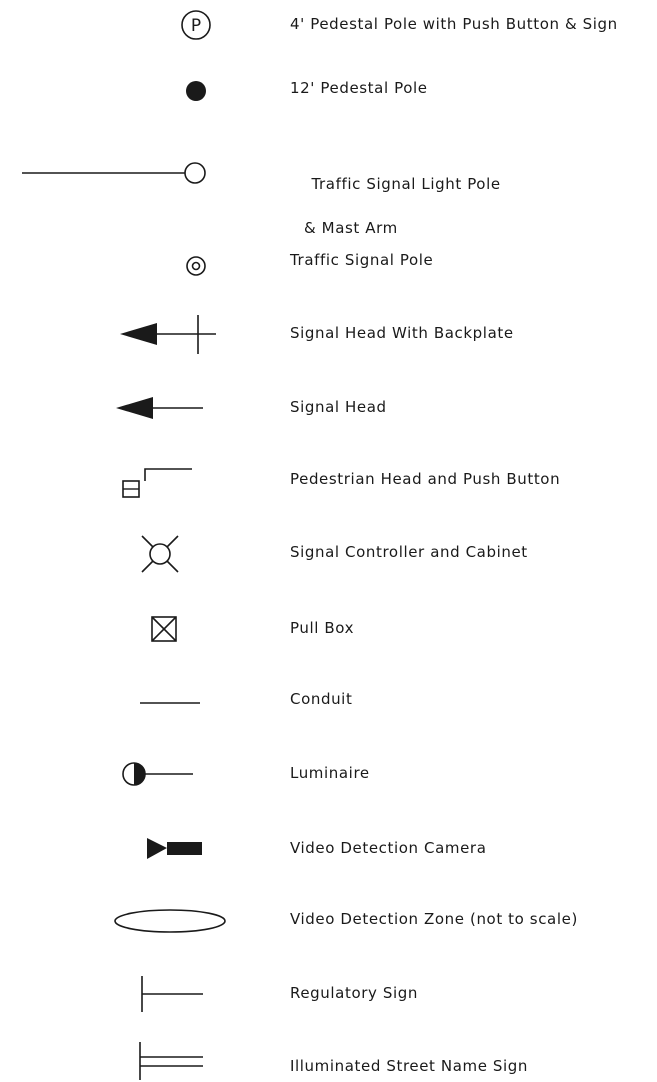 This screenshot has width=657, height=1082. I want to click on legend-label: 12' Pedestal Pole, so click(359, 88).